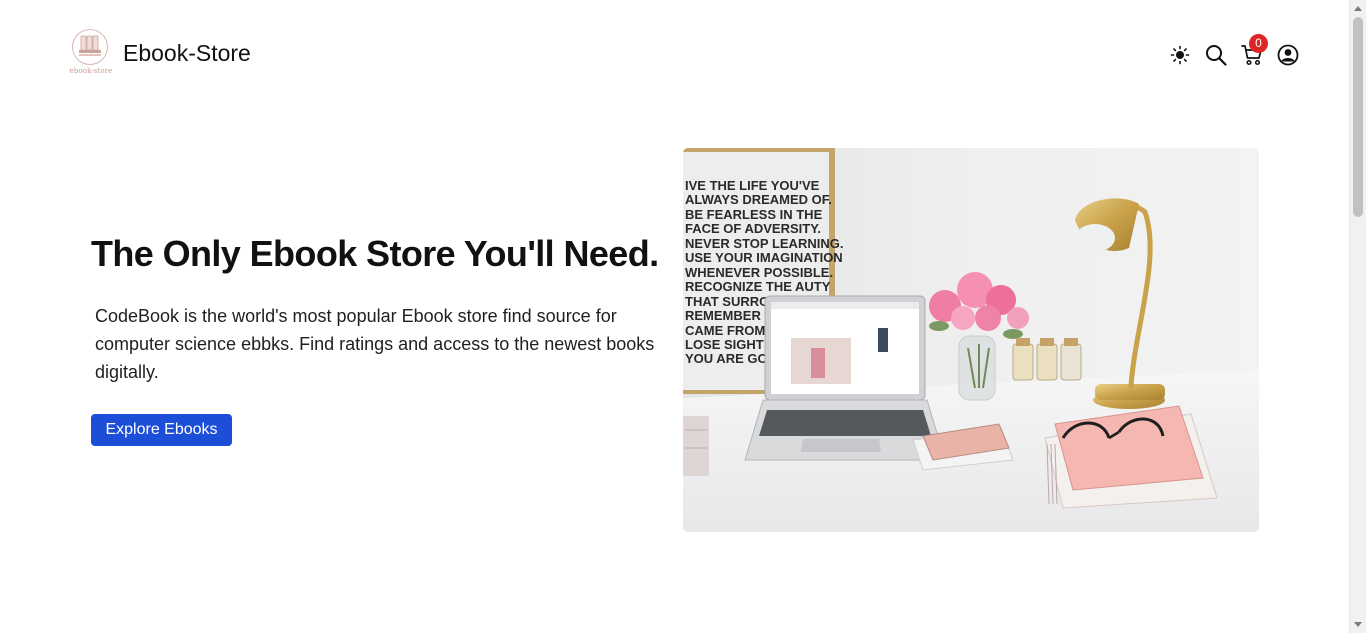 The height and width of the screenshot is (633, 1366). Describe the element at coordinates (726, 358) in the screenshot. I see `poster-line: YOU ARE GO` at that location.